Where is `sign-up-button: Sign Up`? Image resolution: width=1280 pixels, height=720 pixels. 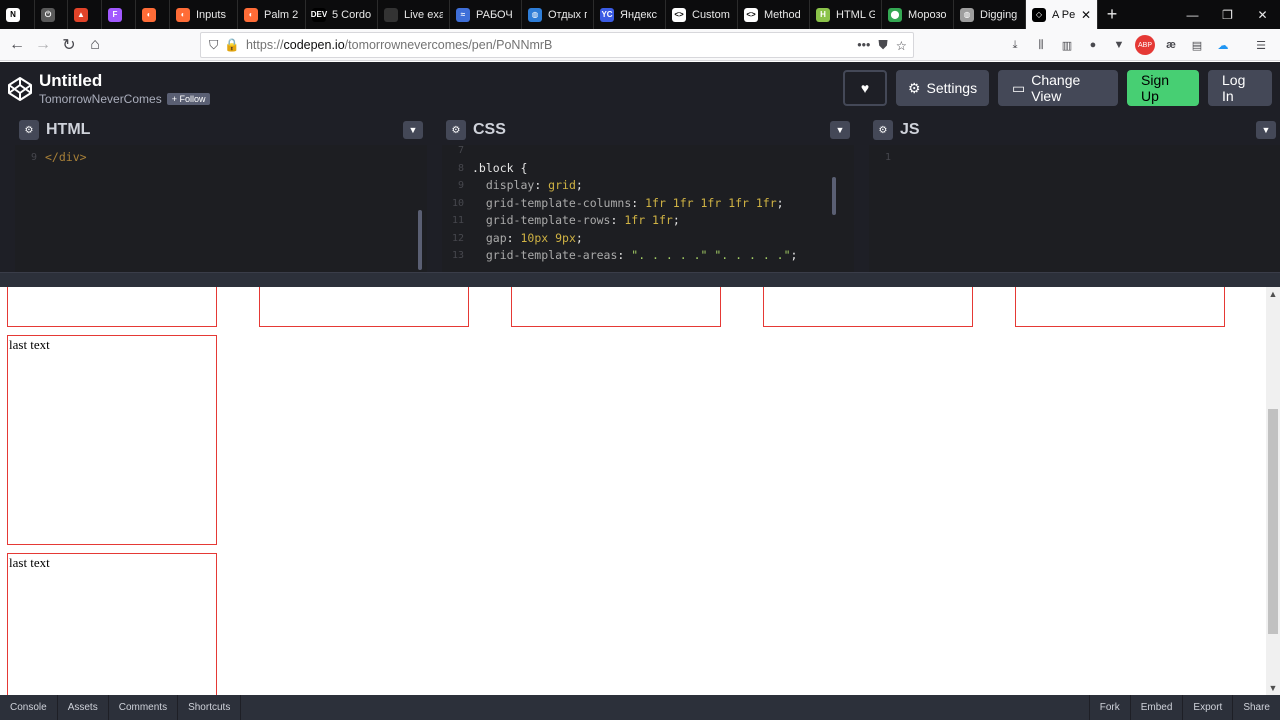 sign-up-button: Sign Up is located at coordinates (1163, 88).